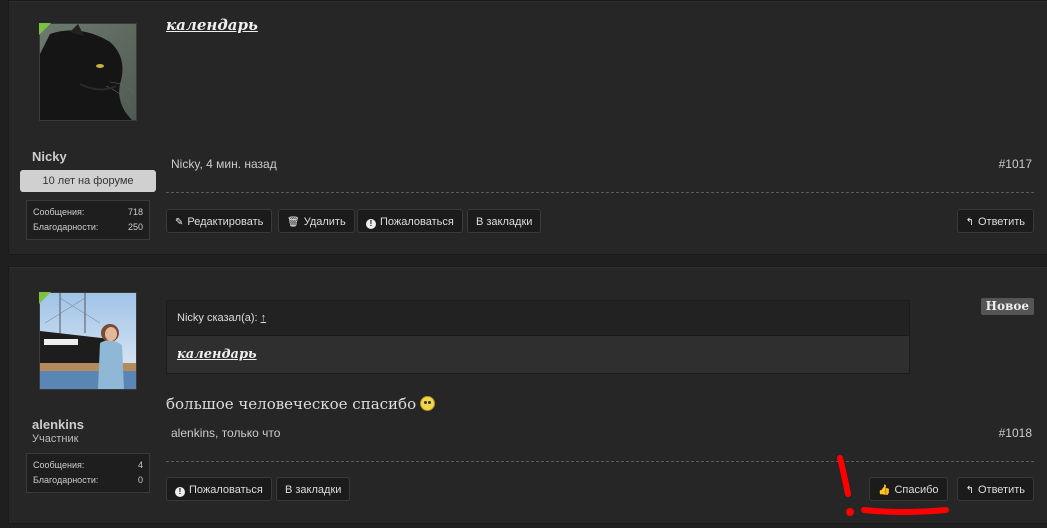 This screenshot has height=528, width=1047. What do you see at coordinates (58, 424) in the screenshot?
I see `username: alenkins` at bounding box center [58, 424].